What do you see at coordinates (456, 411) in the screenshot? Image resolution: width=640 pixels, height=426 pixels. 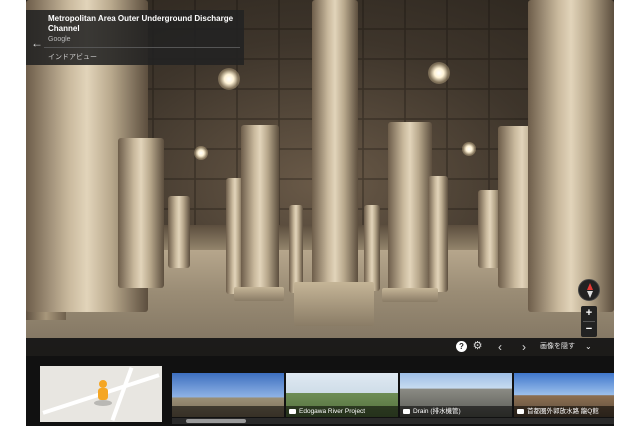 I see `thumbnail-caption: Drain (排水機管)` at bounding box center [456, 411].